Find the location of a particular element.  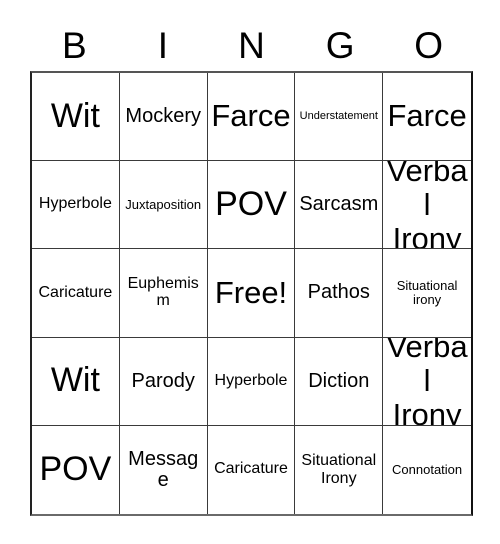

bingo-cell-r1c4: Understatement is located at coordinates (339, 117).